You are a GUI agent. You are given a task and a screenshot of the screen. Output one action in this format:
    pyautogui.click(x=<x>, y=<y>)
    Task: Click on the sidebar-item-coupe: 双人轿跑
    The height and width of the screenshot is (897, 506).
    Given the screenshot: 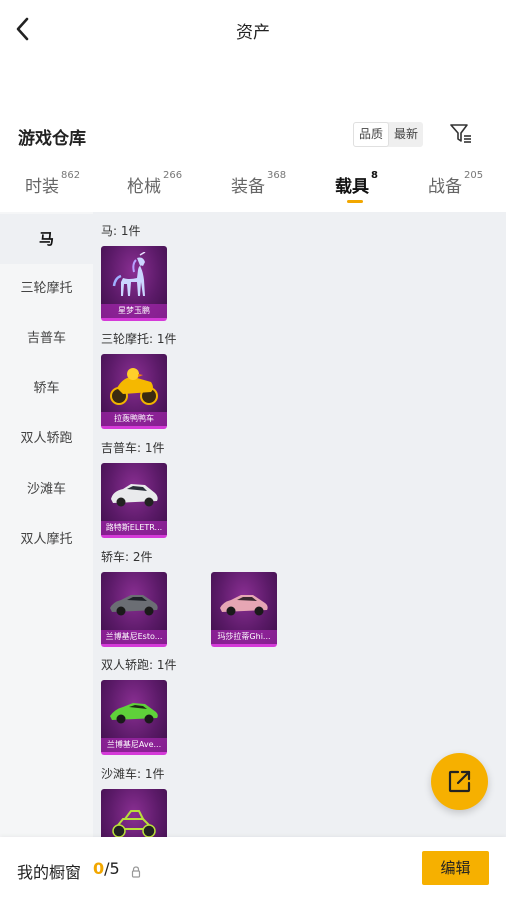 What is the action you would take?
    pyautogui.click(x=46, y=439)
    